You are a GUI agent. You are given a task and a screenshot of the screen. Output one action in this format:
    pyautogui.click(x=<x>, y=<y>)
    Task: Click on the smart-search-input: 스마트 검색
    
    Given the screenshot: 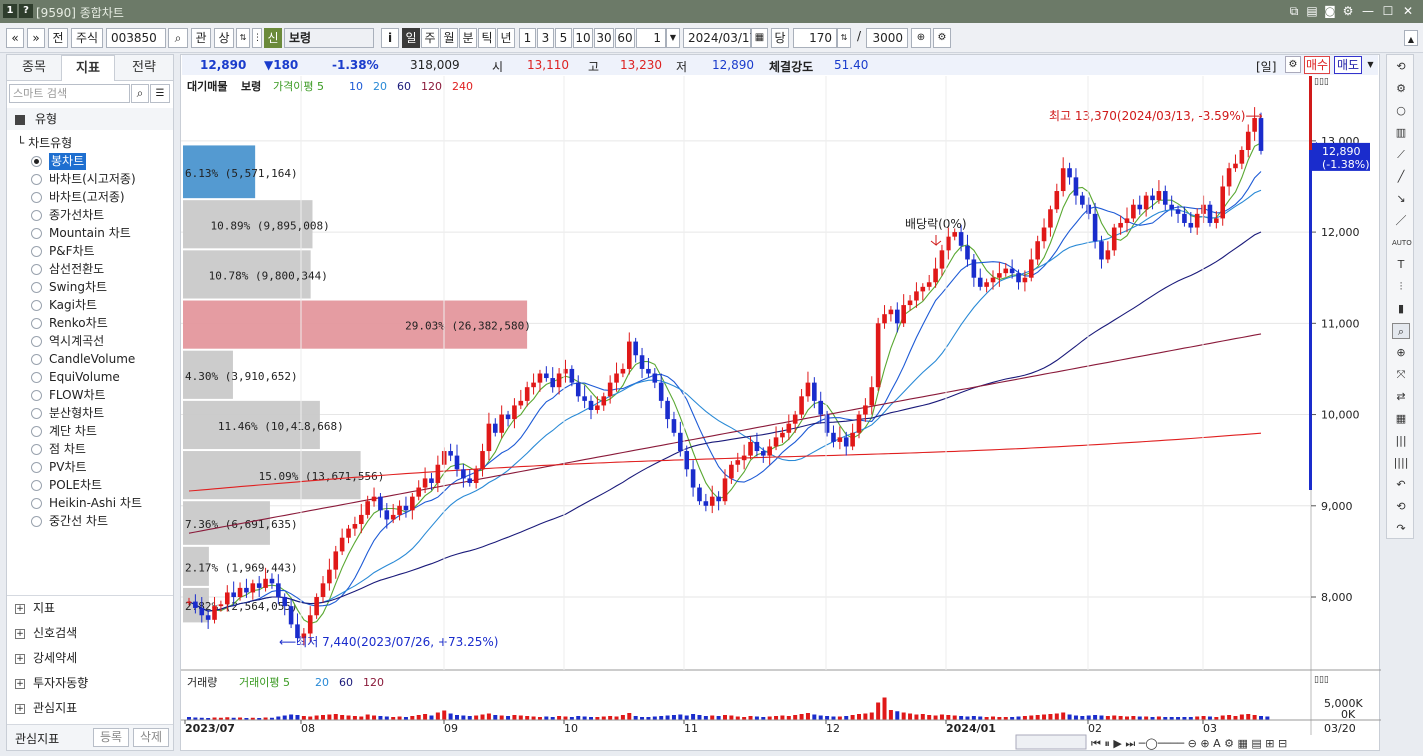 What is the action you would take?
    pyautogui.click(x=69, y=93)
    